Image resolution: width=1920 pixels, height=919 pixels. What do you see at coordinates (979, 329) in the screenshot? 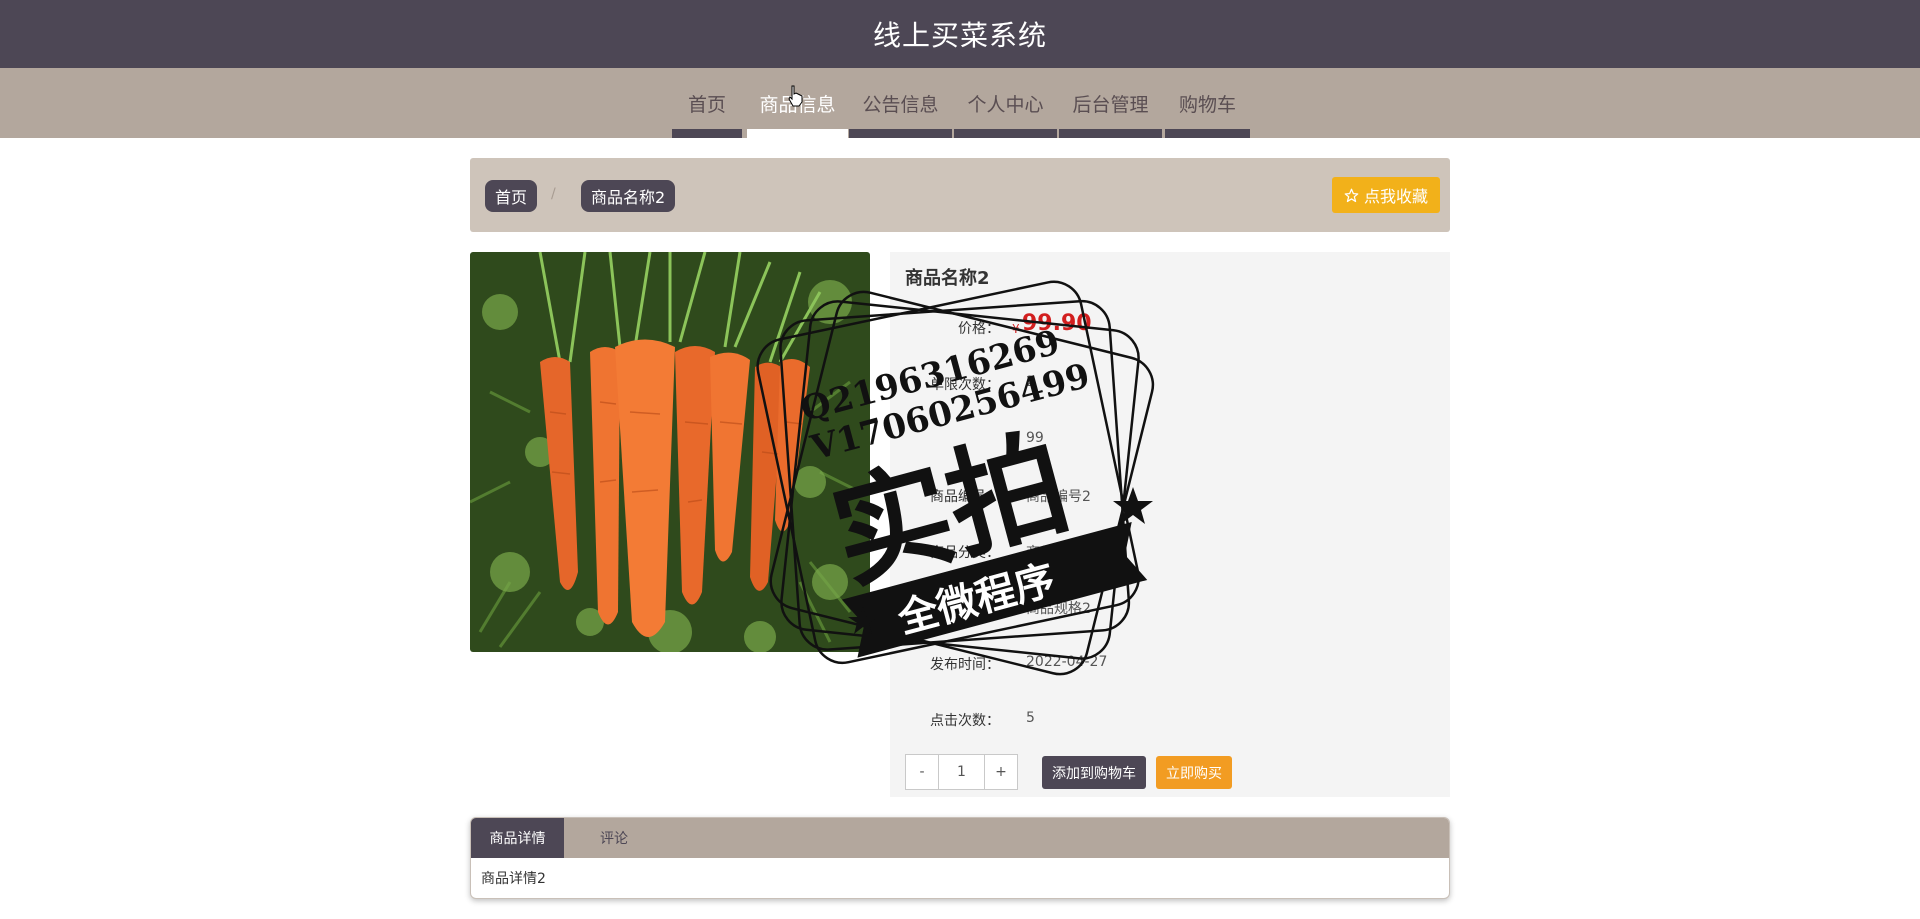
I see `price-label: 价格：` at bounding box center [979, 329].